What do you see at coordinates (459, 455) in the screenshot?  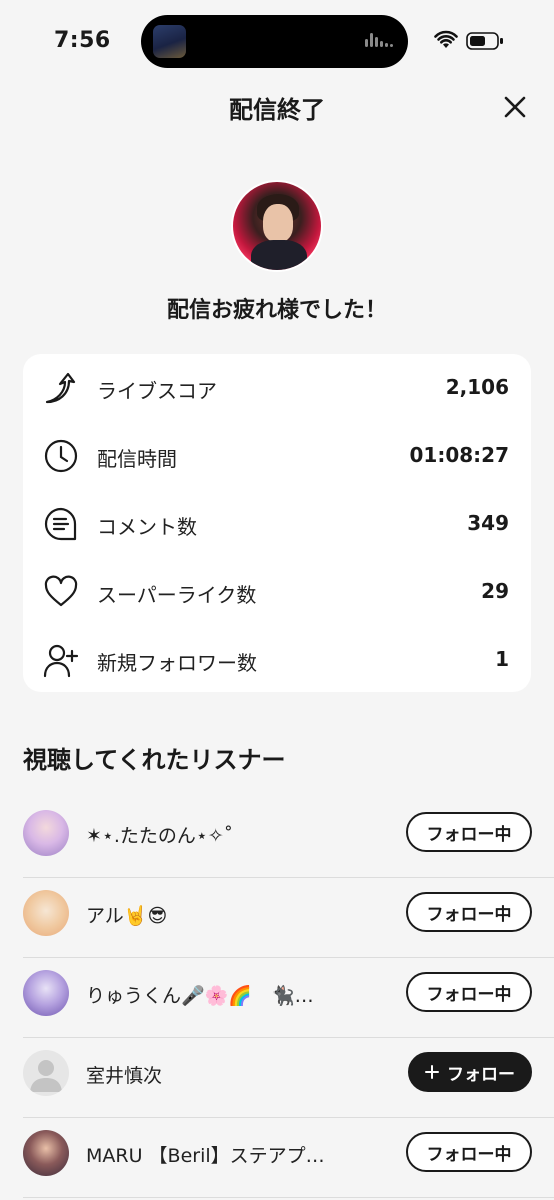 I see `stat-value: 01:08:27` at bounding box center [459, 455].